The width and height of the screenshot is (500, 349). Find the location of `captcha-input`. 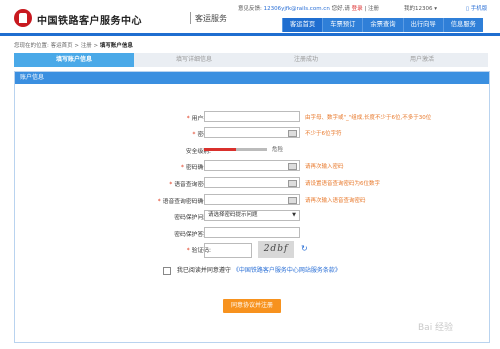

captcha-input is located at coordinates (228, 250).